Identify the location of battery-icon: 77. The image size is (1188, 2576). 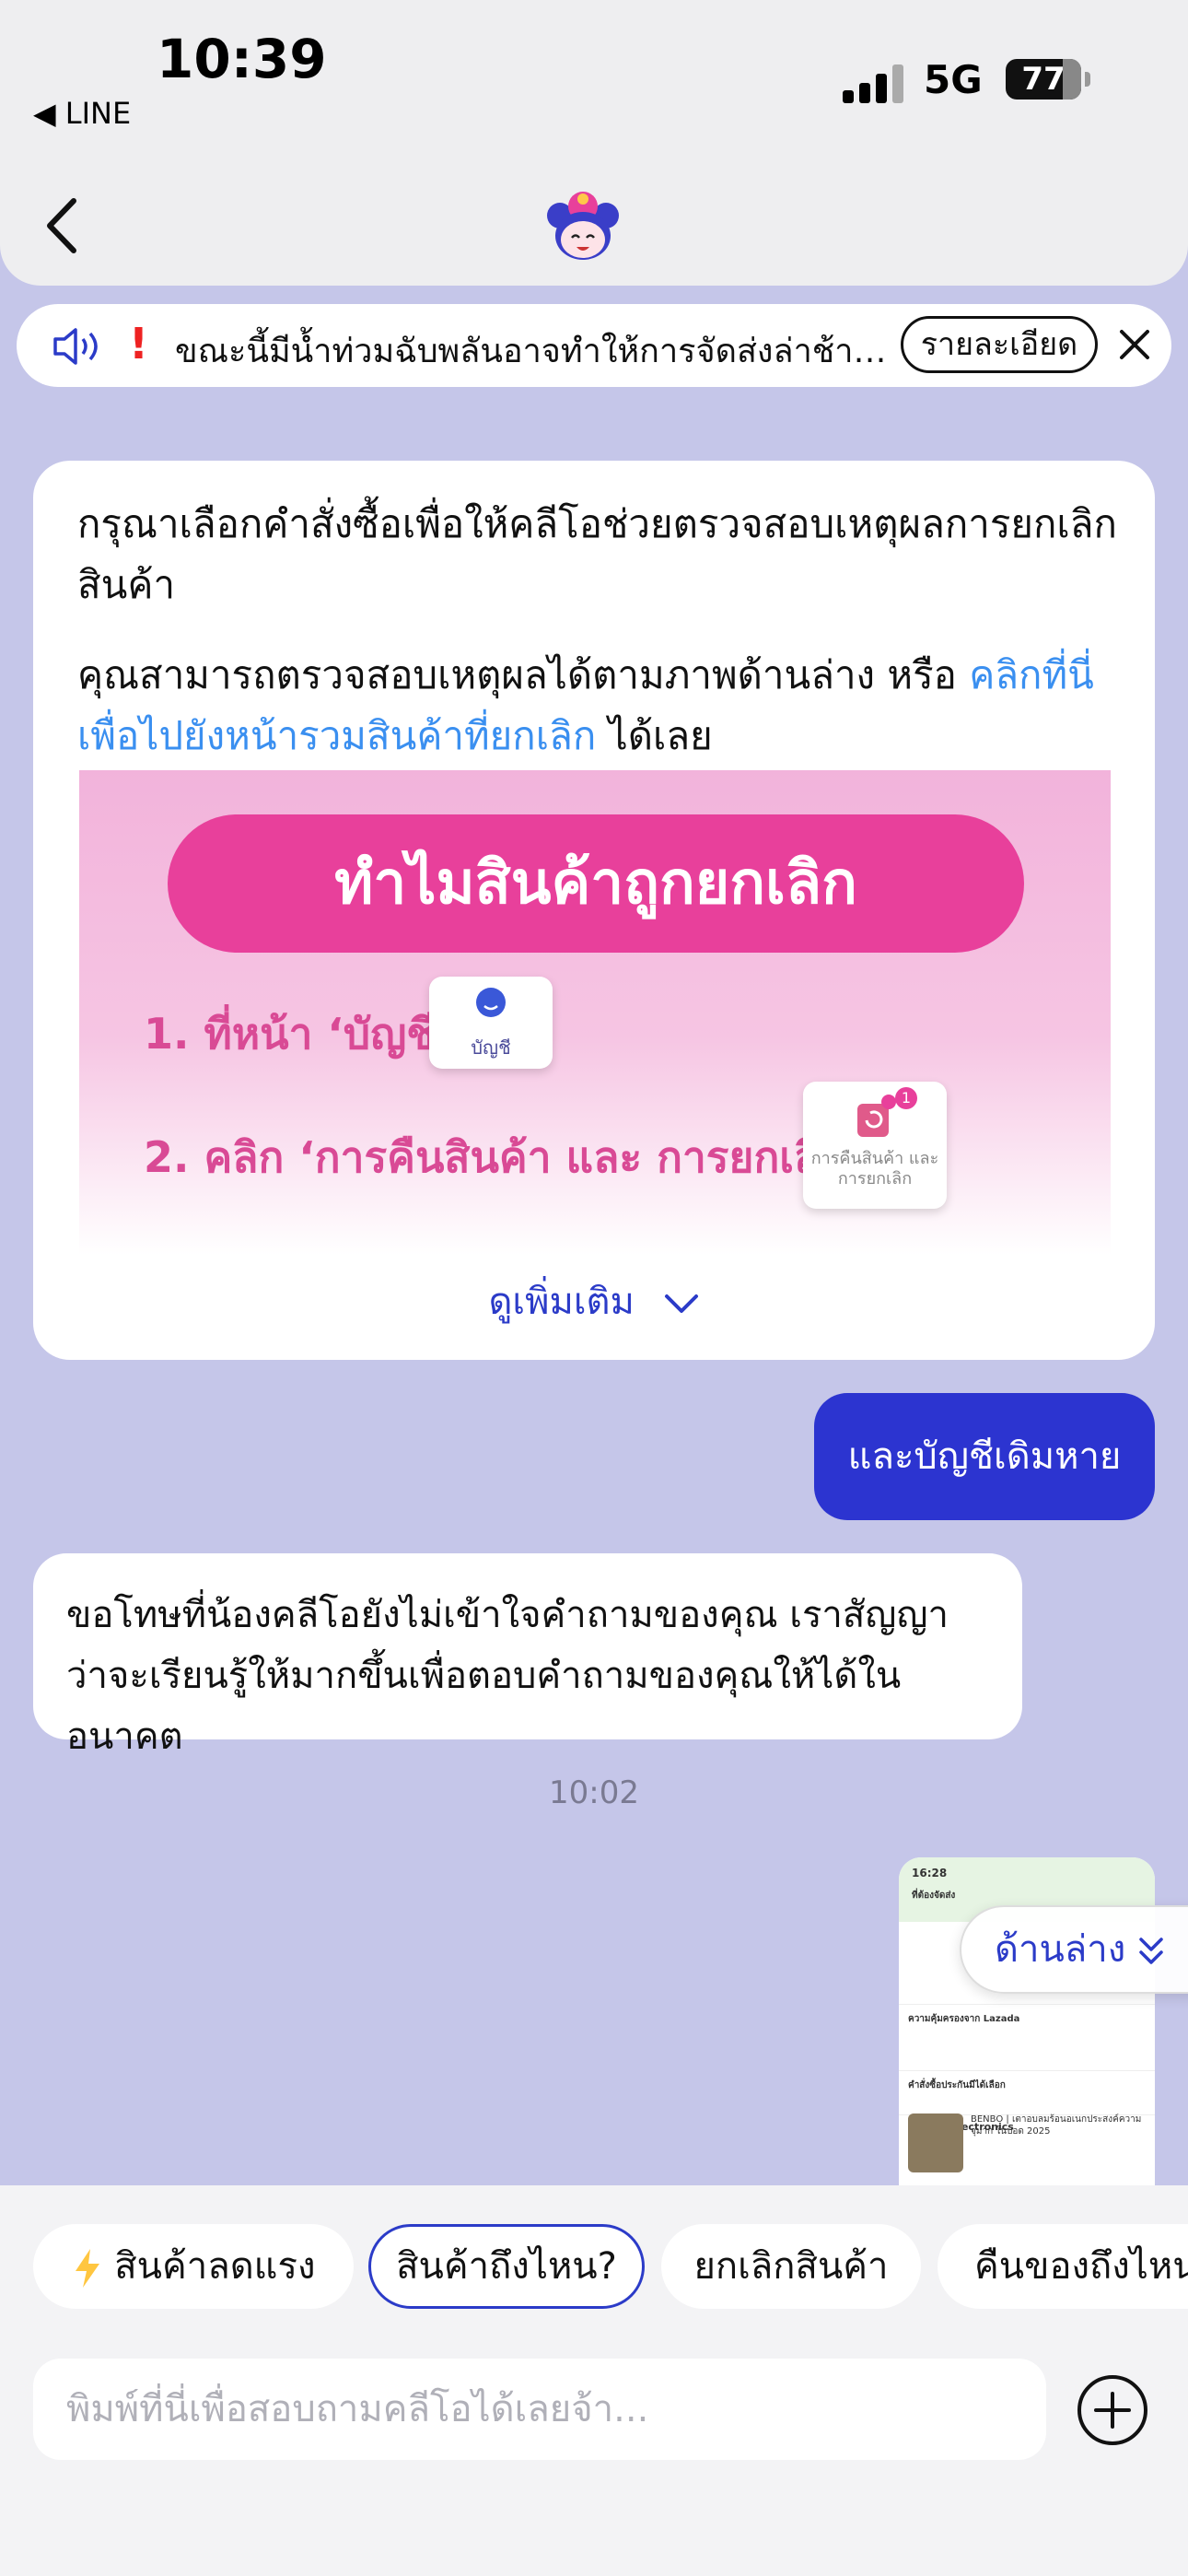
(1048, 79).